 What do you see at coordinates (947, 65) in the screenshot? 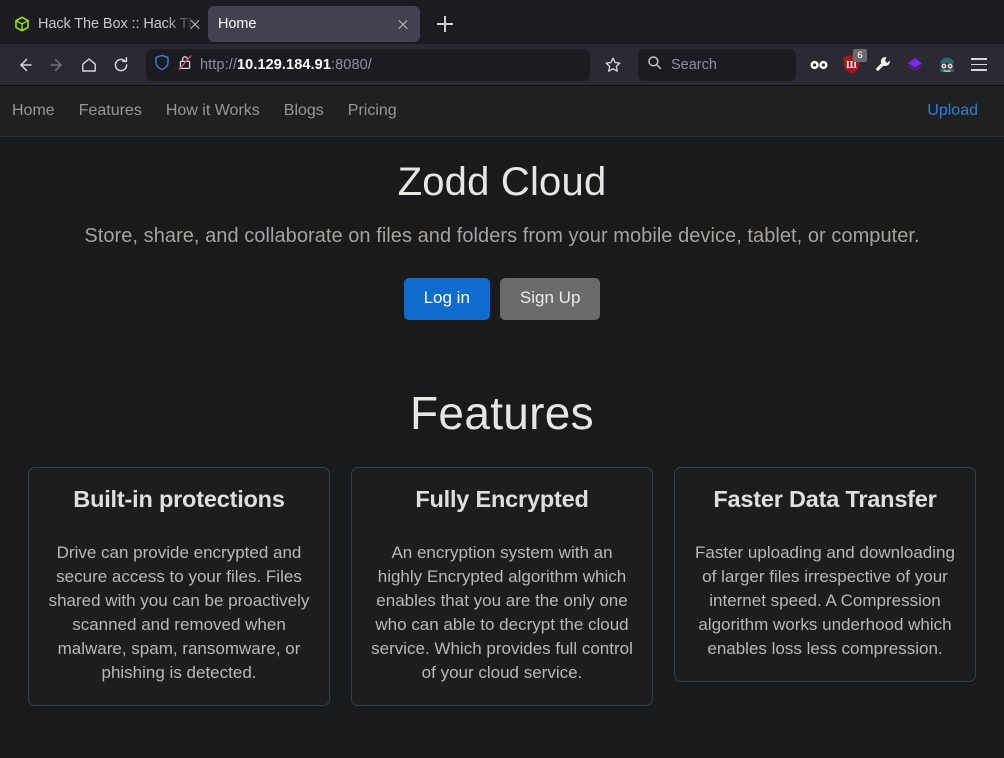
I see `hacker-avatar-icon` at bounding box center [947, 65].